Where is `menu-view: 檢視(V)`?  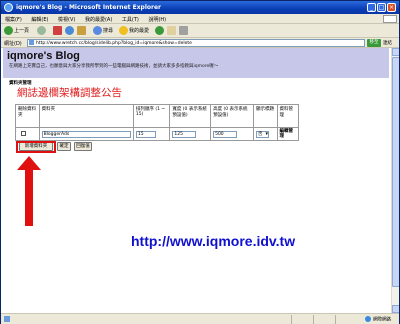 menu-view: 檢視(V) is located at coordinates (66, 18).